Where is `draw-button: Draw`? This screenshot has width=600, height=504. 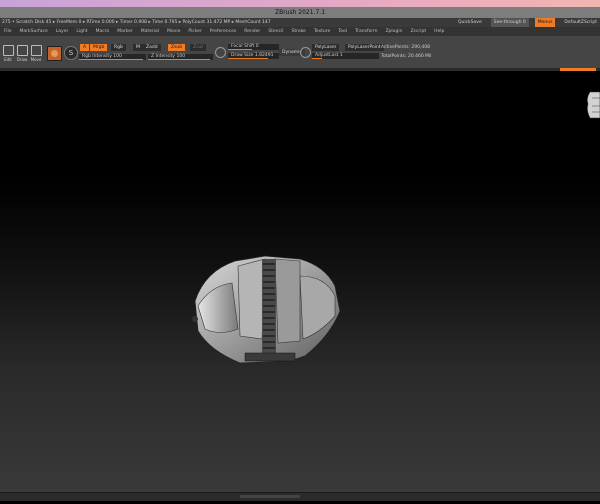
draw-button: Draw is located at coordinates (22, 53).